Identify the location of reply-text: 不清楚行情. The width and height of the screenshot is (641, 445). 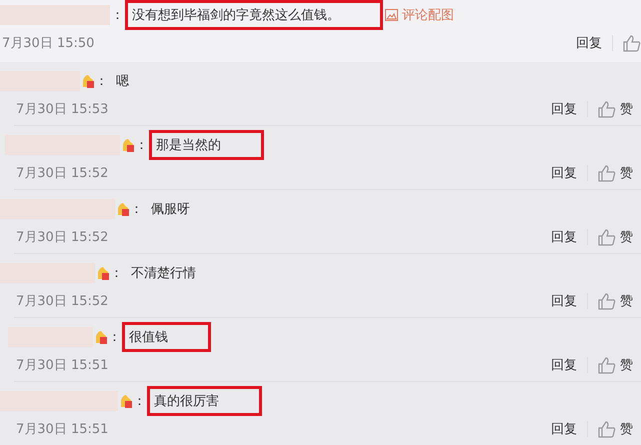
(163, 274).